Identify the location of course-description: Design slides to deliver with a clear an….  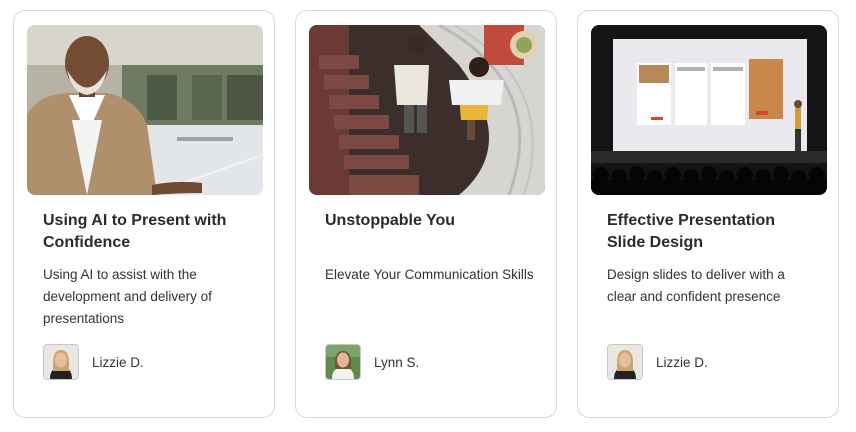
(696, 285).